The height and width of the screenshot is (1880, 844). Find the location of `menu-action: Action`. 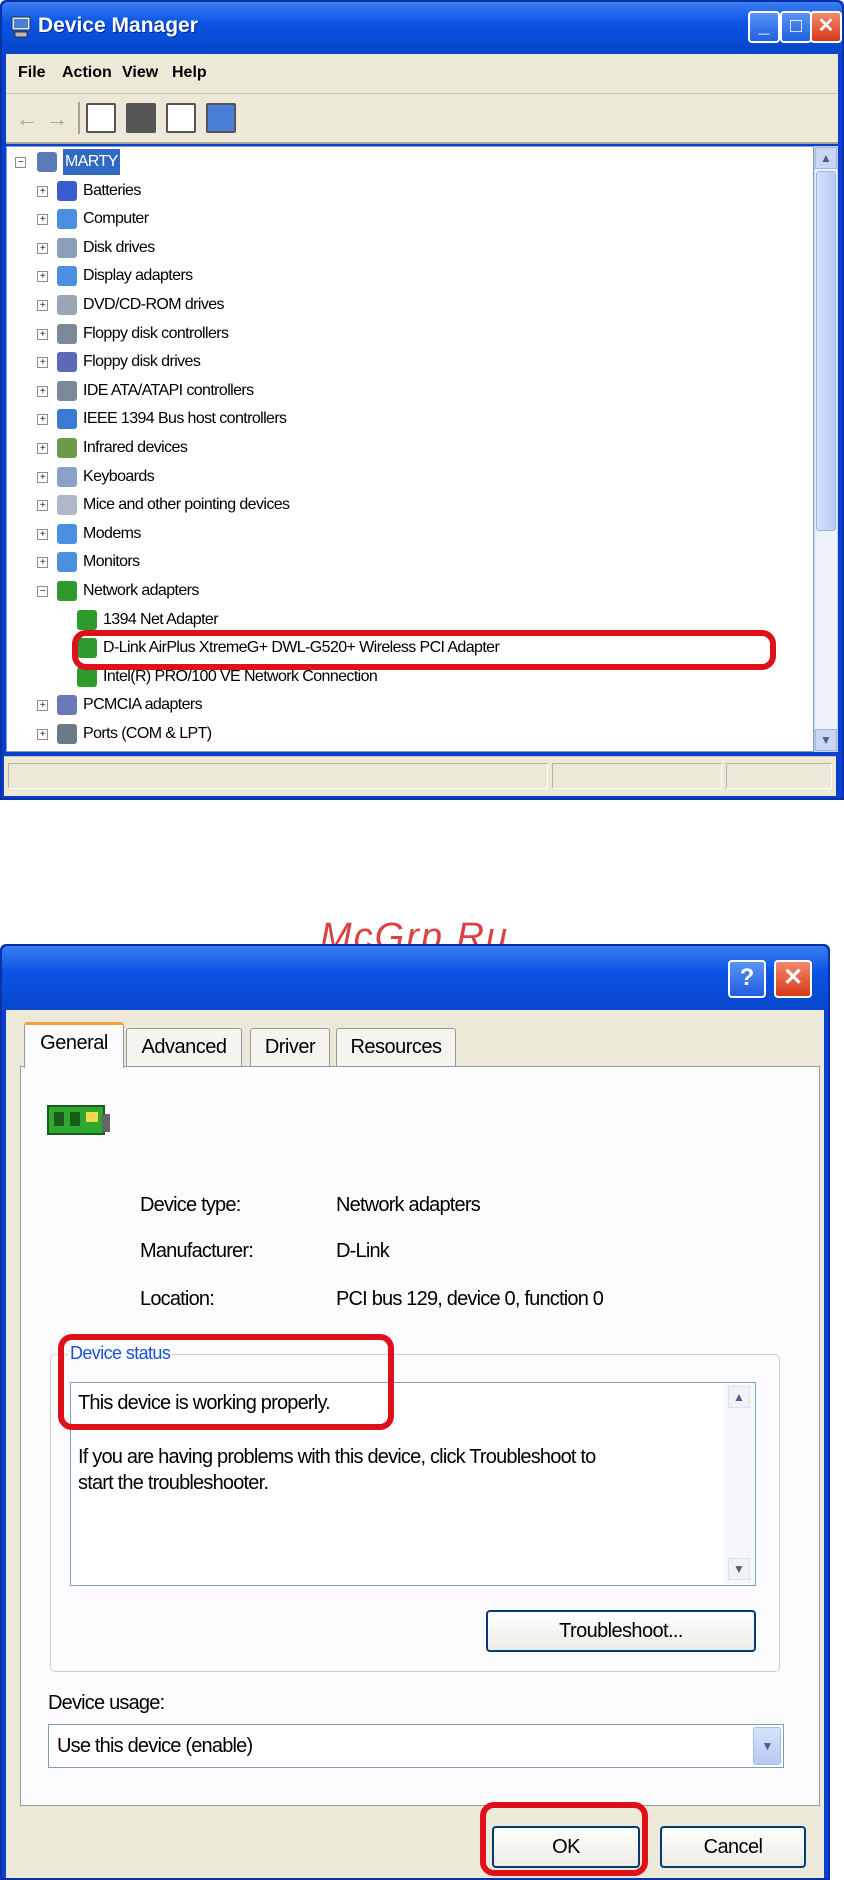

menu-action: Action is located at coordinates (87, 73).